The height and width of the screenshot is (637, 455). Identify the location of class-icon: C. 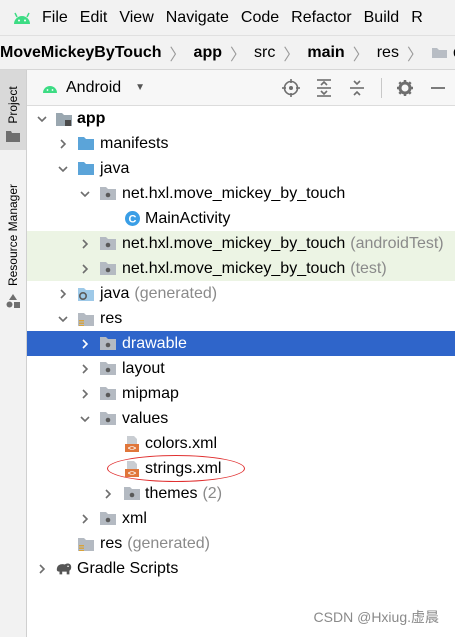
(132, 219).